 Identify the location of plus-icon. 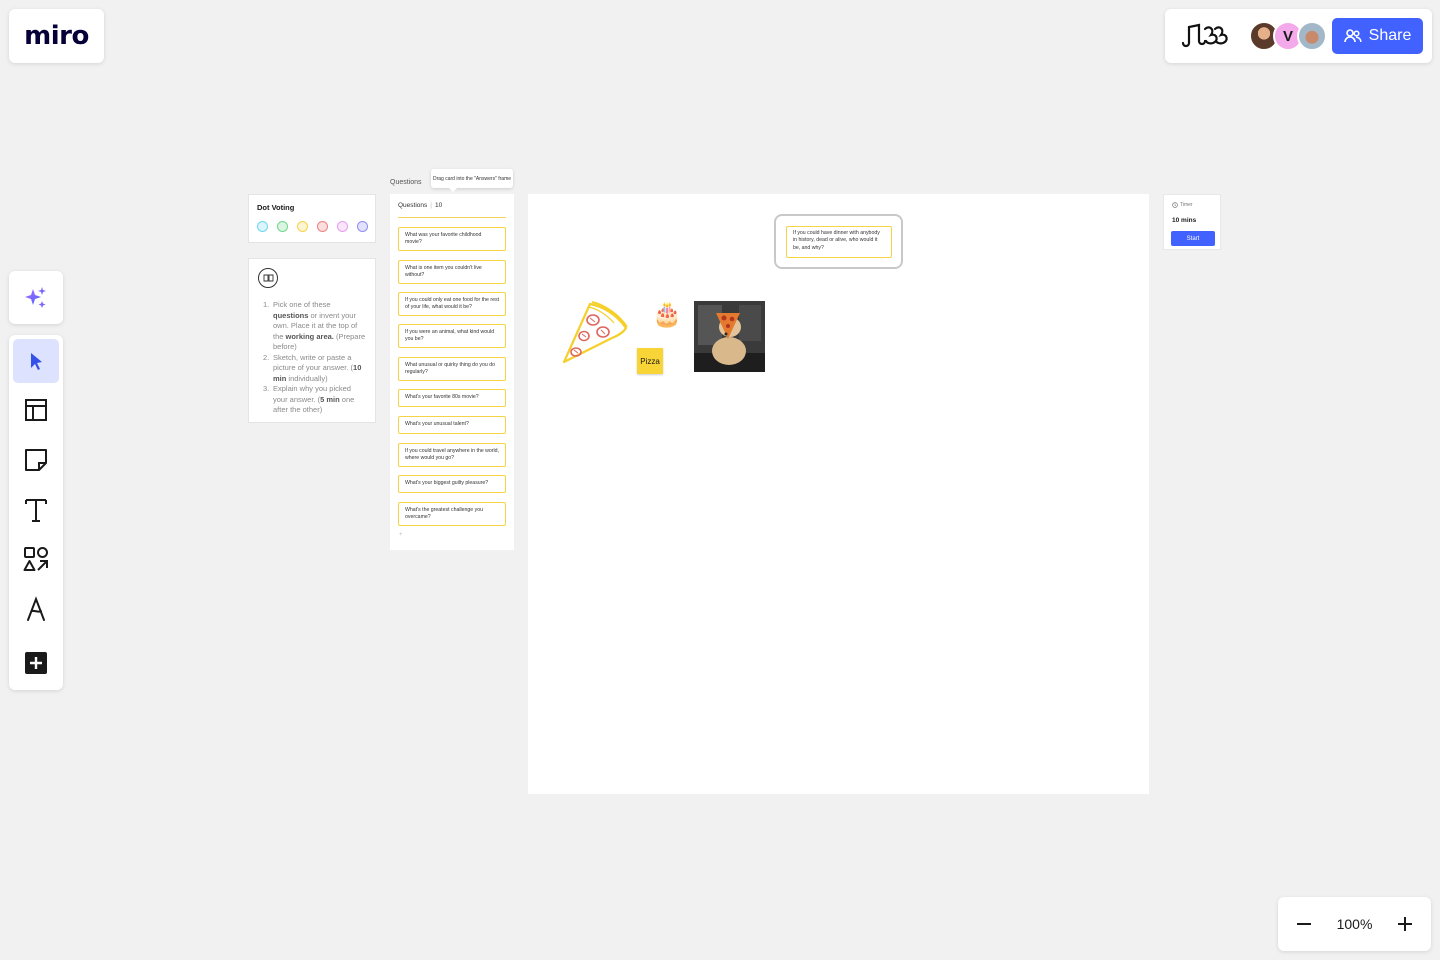
(1405, 924).